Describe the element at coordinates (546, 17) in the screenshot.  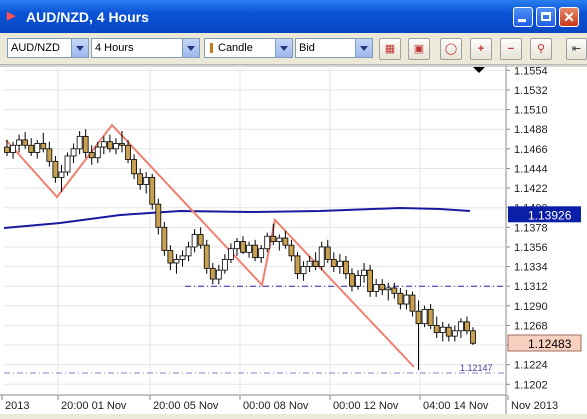
I see `maximize-button` at that location.